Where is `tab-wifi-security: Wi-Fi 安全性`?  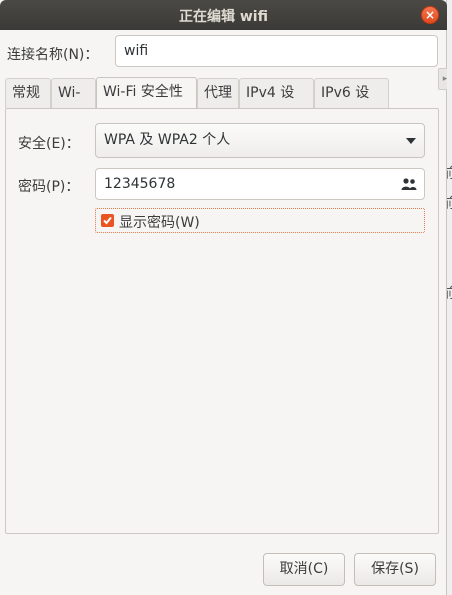
tab-wifi-security: Wi-Fi 安全性 is located at coordinates (146, 93).